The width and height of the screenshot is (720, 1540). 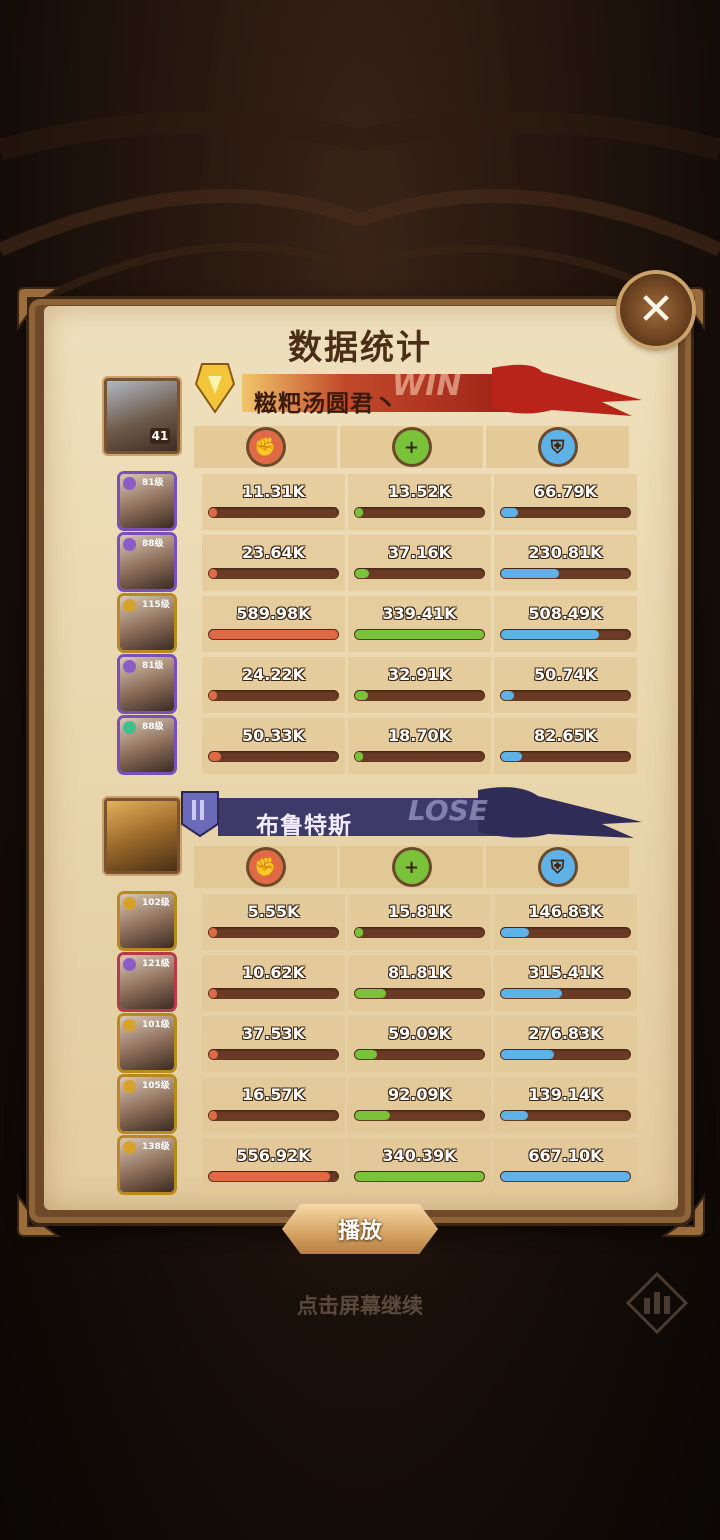 What do you see at coordinates (156, 903) in the screenshot?
I see `hero-level: 102级` at bounding box center [156, 903].